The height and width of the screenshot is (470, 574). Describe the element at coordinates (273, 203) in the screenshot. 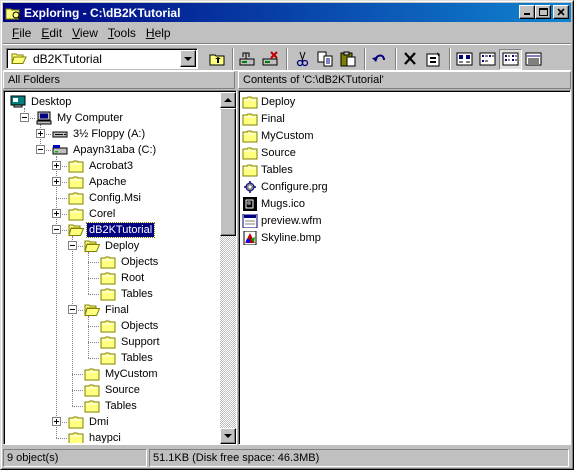

I see `file-item: Mugs.ico` at that location.